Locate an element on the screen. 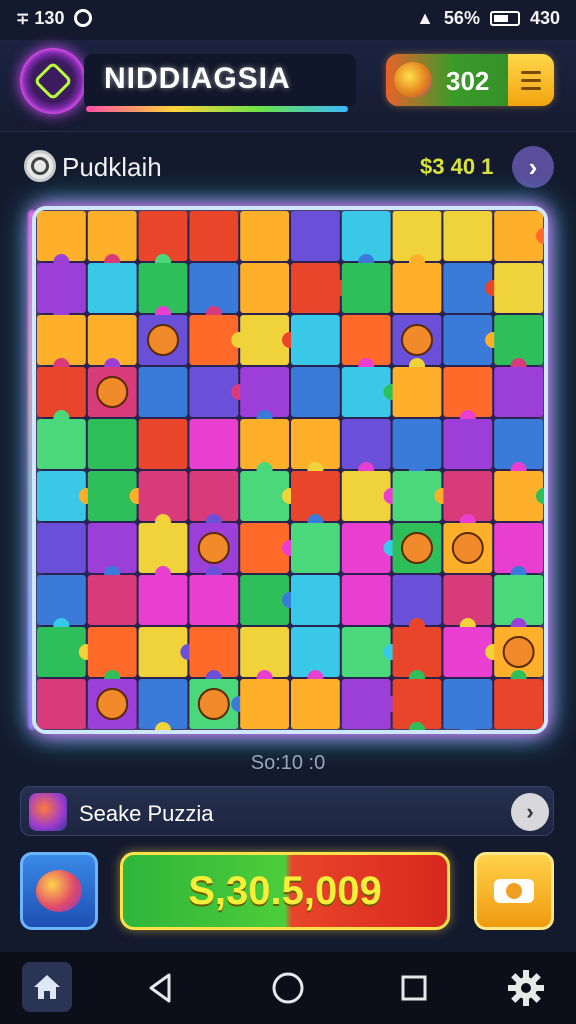  share-go-button: › is located at coordinates (530, 812).